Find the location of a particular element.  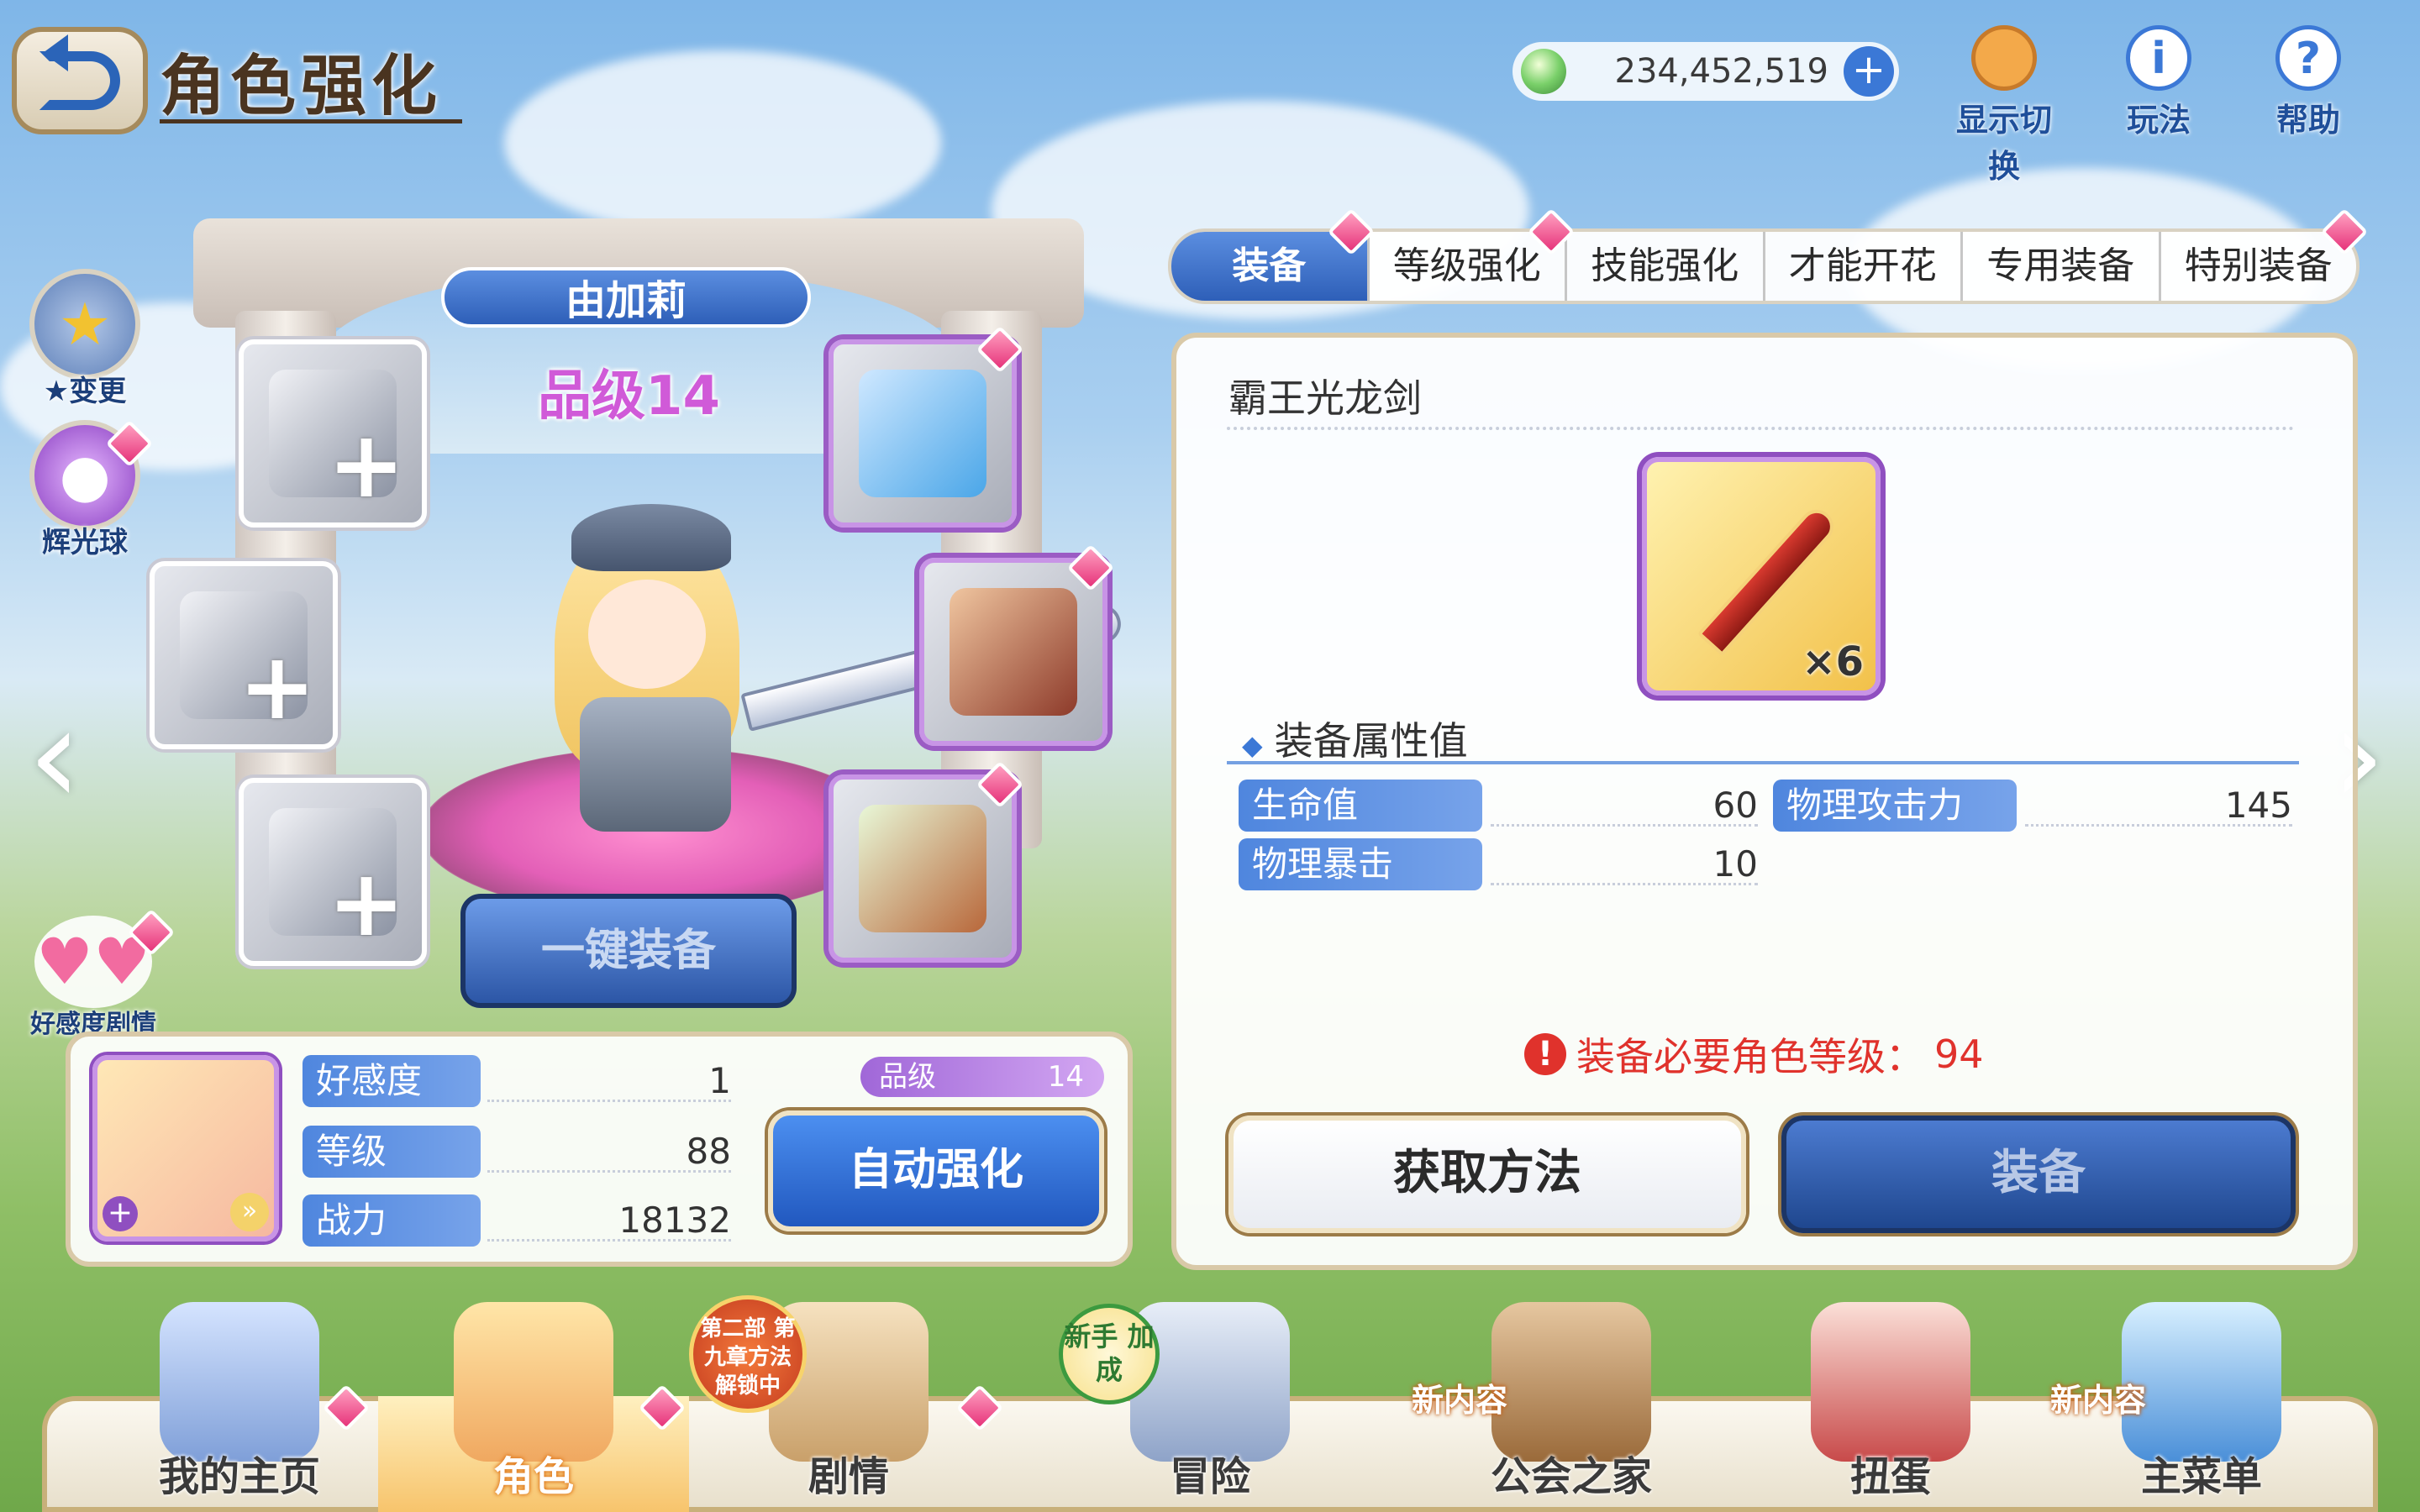

back-arrow-icon is located at coordinates (79, 72).